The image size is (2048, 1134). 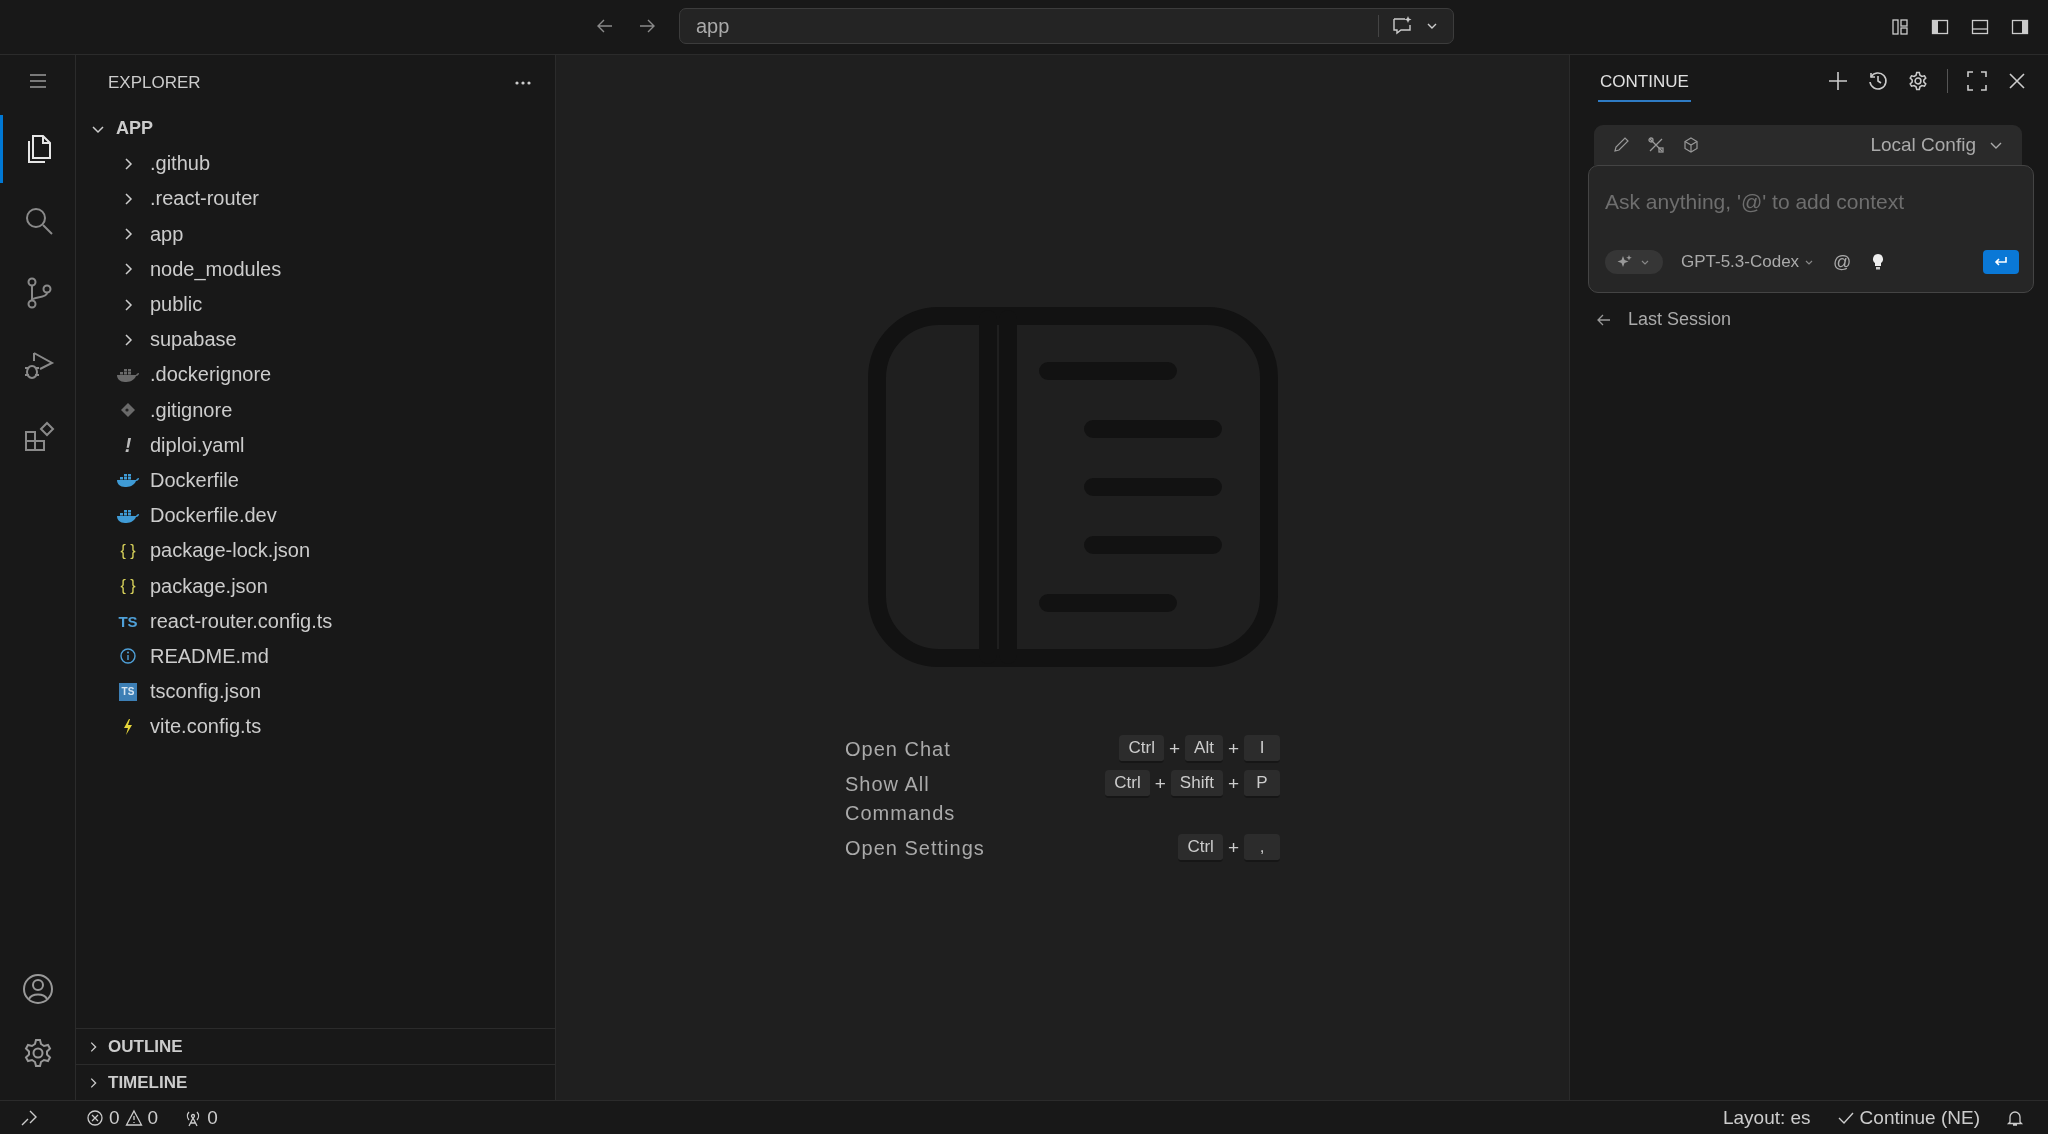 What do you see at coordinates (1980, 27) in the screenshot?
I see `bottom-panel-icon` at bounding box center [1980, 27].